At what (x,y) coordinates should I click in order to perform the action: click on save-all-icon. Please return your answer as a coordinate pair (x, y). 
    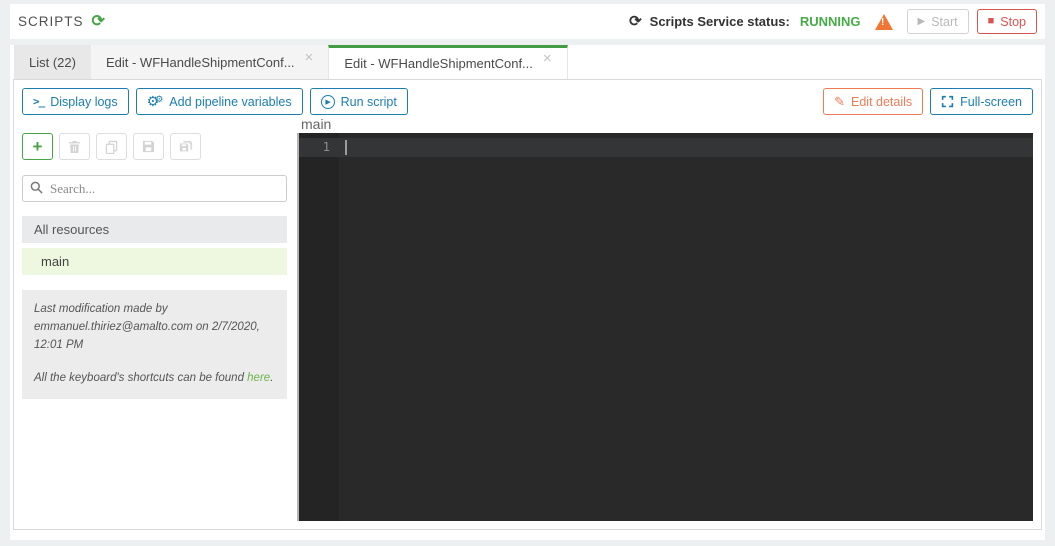
    Looking at the image, I should click on (185, 145).